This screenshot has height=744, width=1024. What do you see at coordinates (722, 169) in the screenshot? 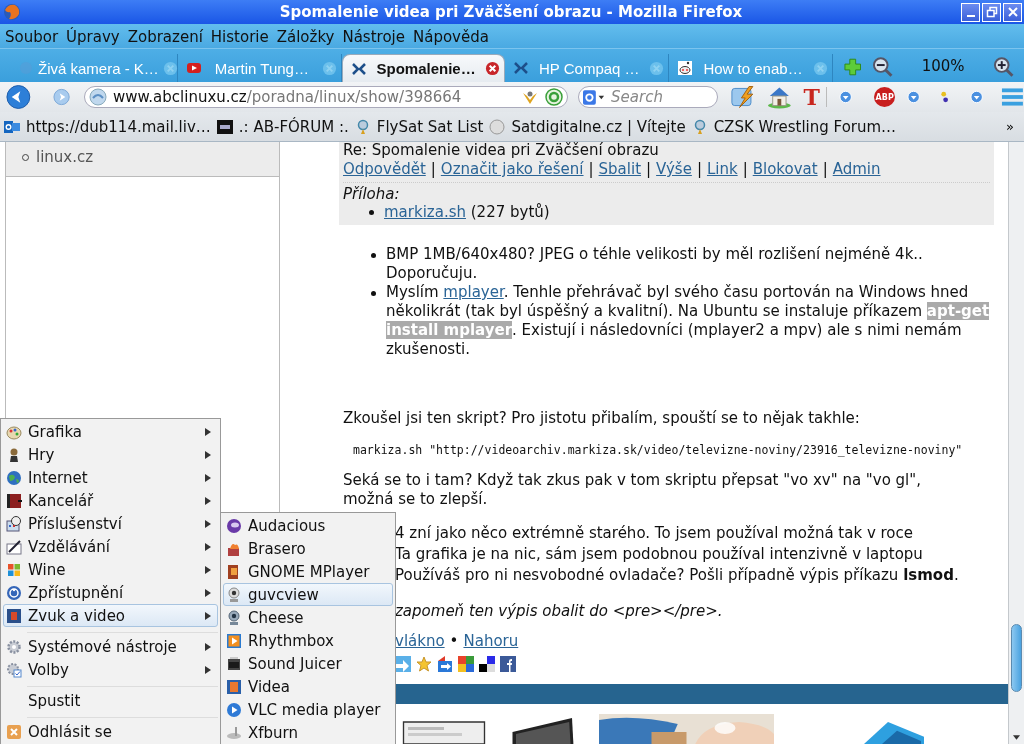
I see `action-link: Link` at bounding box center [722, 169].